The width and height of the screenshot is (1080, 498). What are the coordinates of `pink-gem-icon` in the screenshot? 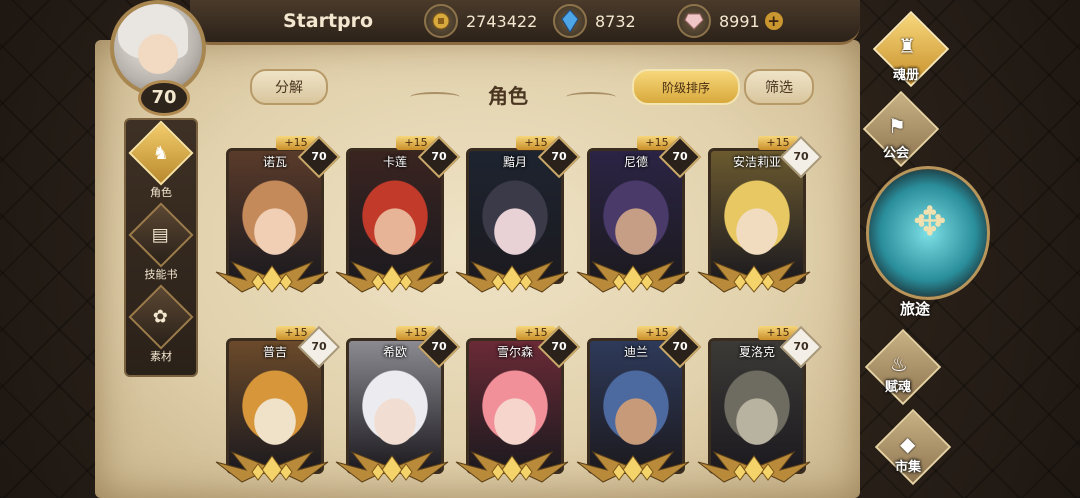 It's located at (694, 21).